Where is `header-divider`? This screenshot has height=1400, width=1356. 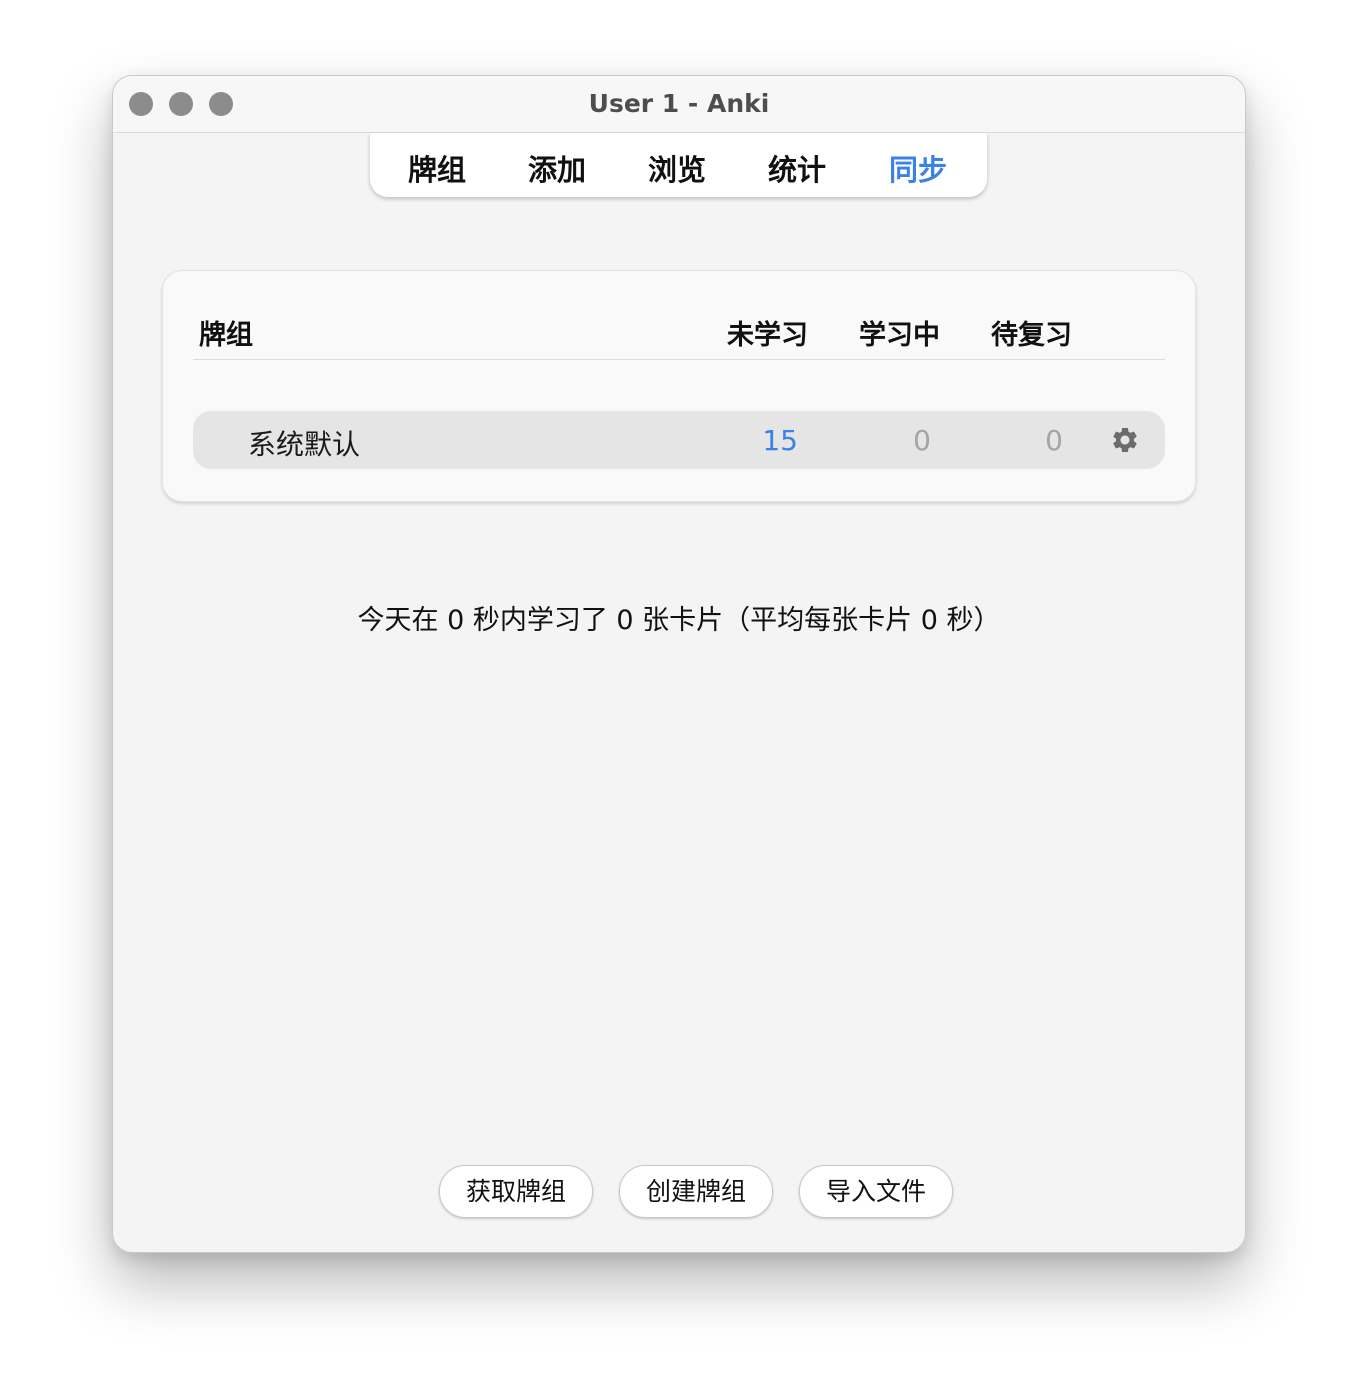
header-divider is located at coordinates (679, 359).